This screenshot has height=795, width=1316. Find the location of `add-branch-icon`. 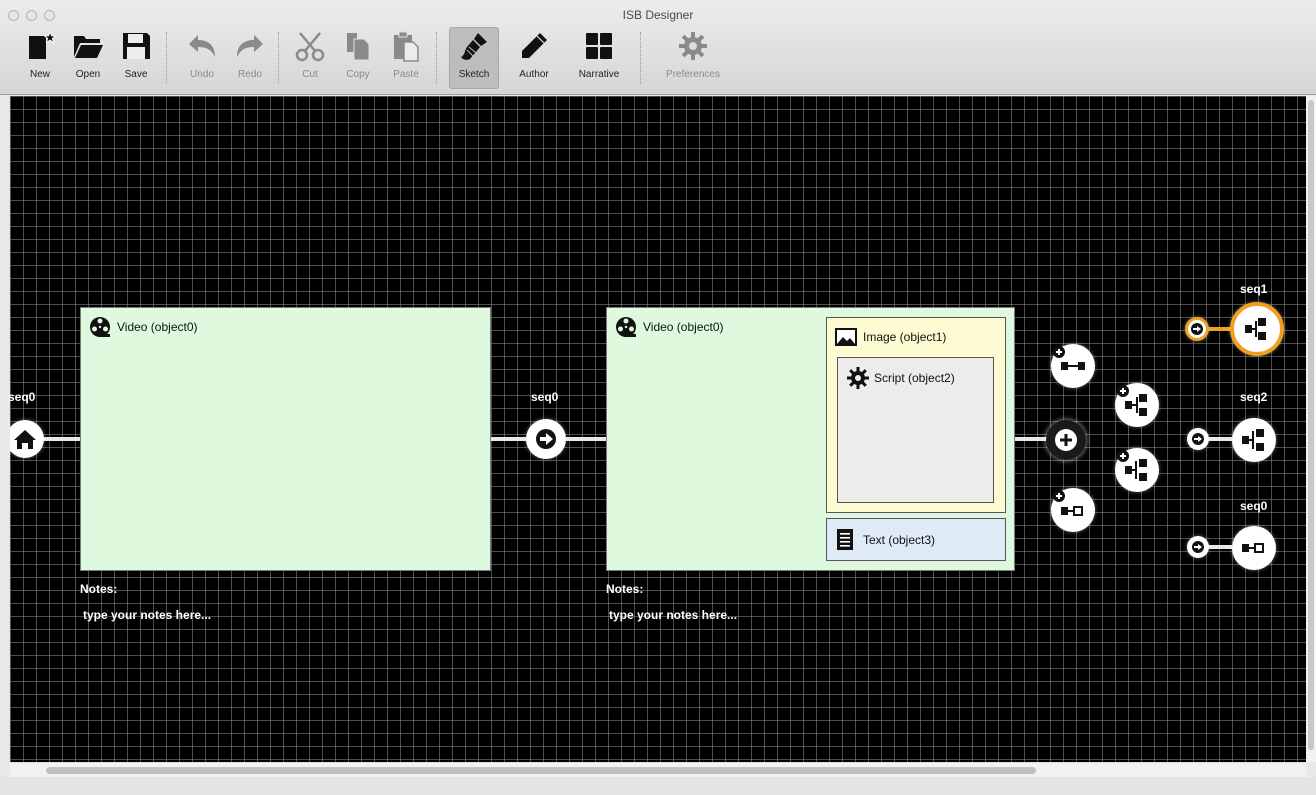

add-branch-icon is located at coordinates (1132, 400).